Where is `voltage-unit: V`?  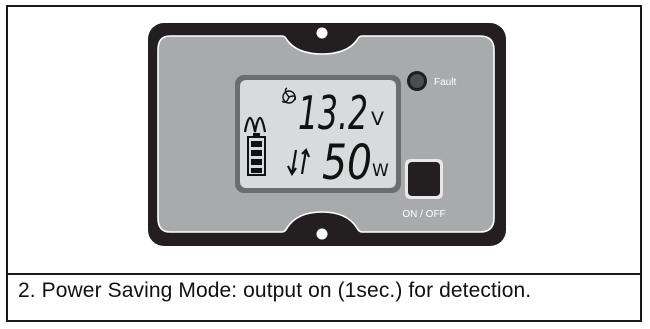
voltage-unit: V is located at coordinates (377, 119).